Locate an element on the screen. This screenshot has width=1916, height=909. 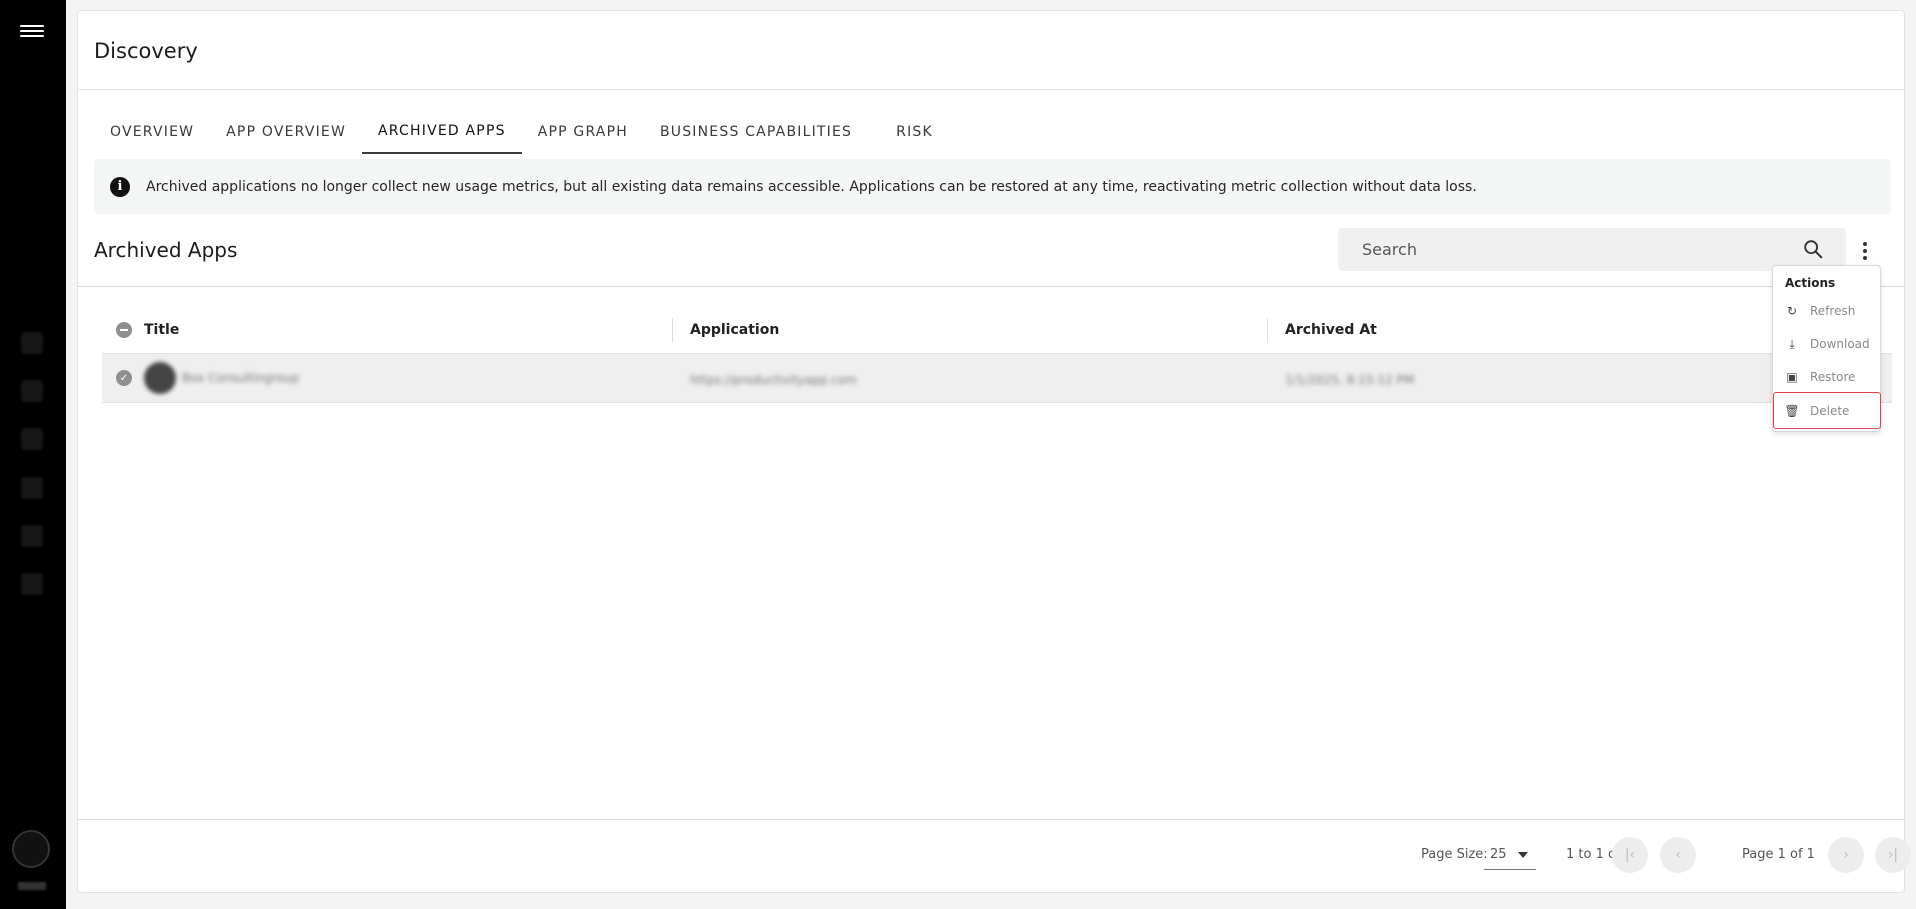
tab-overview: OVERVIEW is located at coordinates (152, 131).